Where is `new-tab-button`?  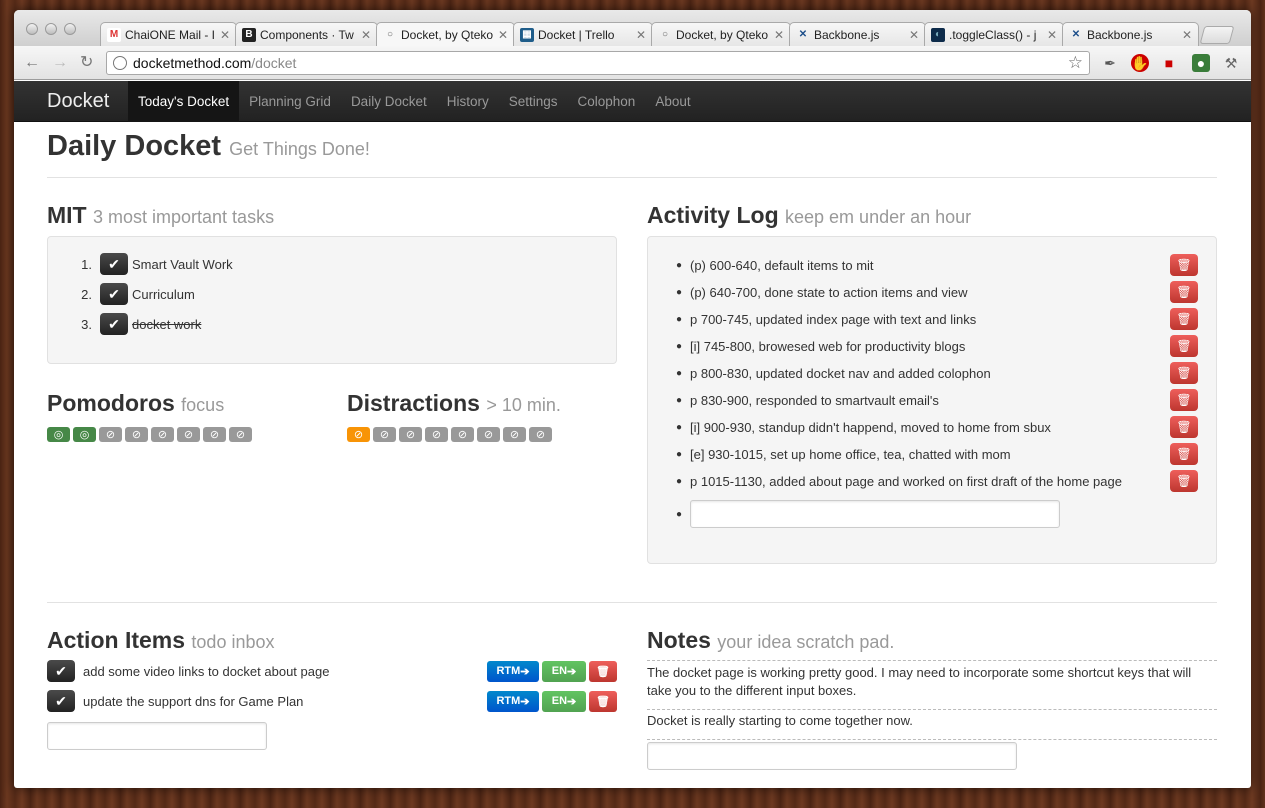 new-tab-button is located at coordinates (1217, 35).